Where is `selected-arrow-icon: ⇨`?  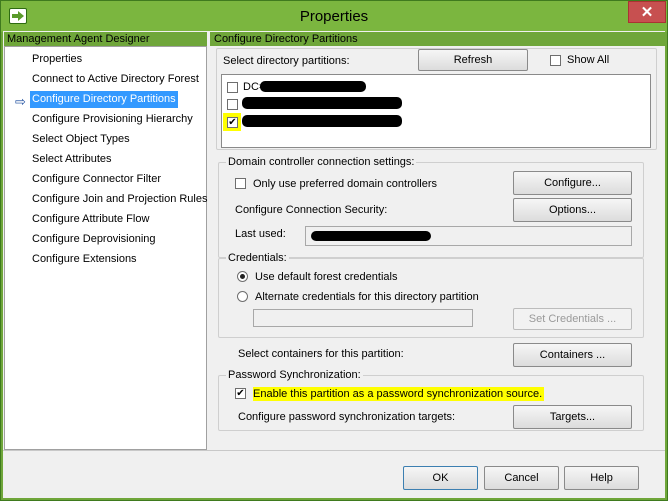 selected-arrow-icon: ⇨ is located at coordinates (20, 101).